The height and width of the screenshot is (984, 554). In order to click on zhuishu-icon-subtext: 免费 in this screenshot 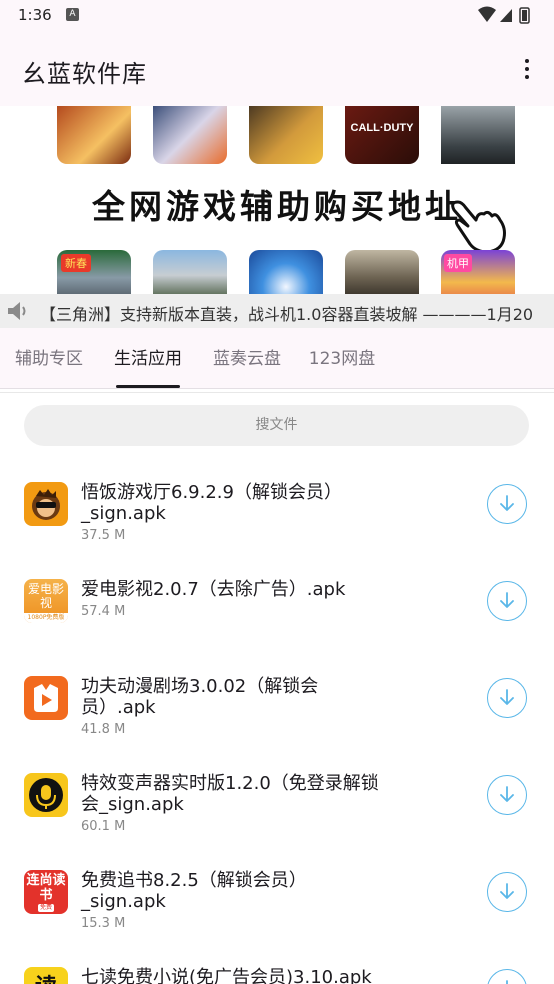, I will do `click(46, 908)`.